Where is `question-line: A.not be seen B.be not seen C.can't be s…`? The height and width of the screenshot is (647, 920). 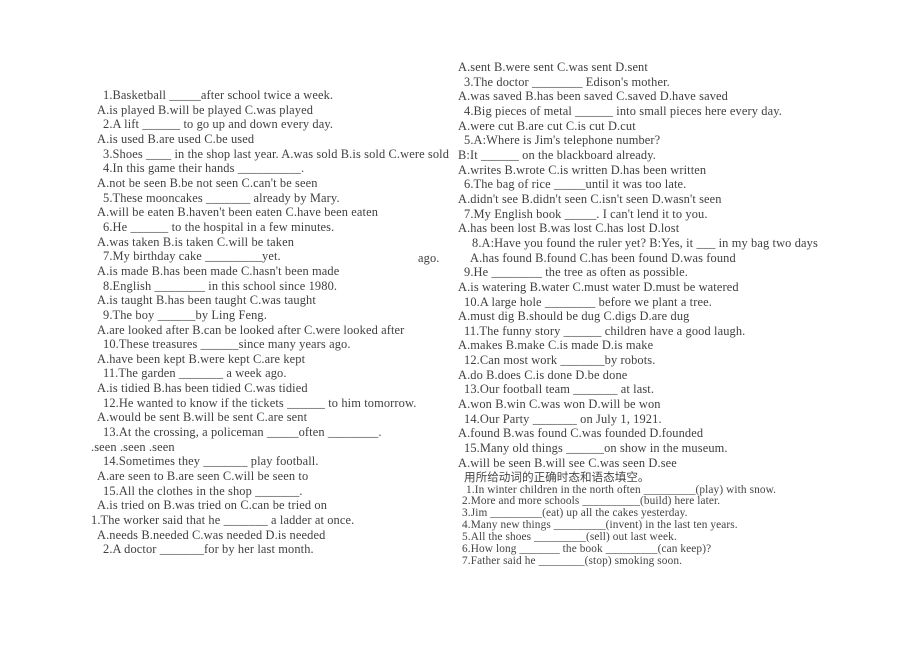 question-line: A.not be seen B.be not seen C.can't be s… is located at coordinates (207, 182).